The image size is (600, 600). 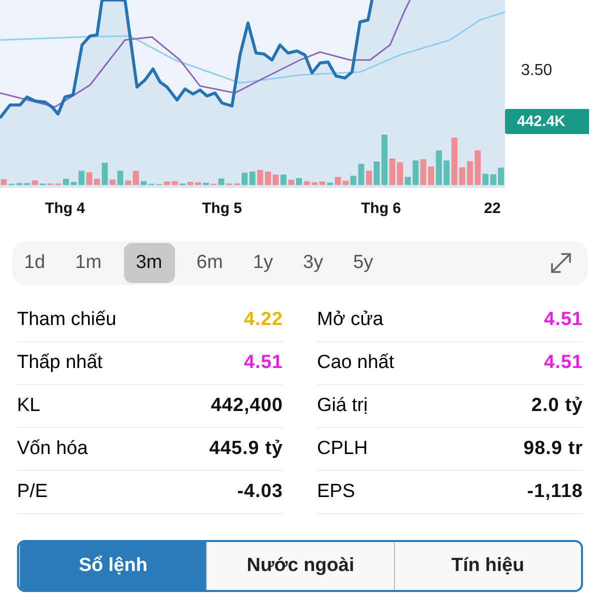 What do you see at coordinates (381, 208) in the screenshot?
I see `axis-label: Thg 6` at bounding box center [381, 208].